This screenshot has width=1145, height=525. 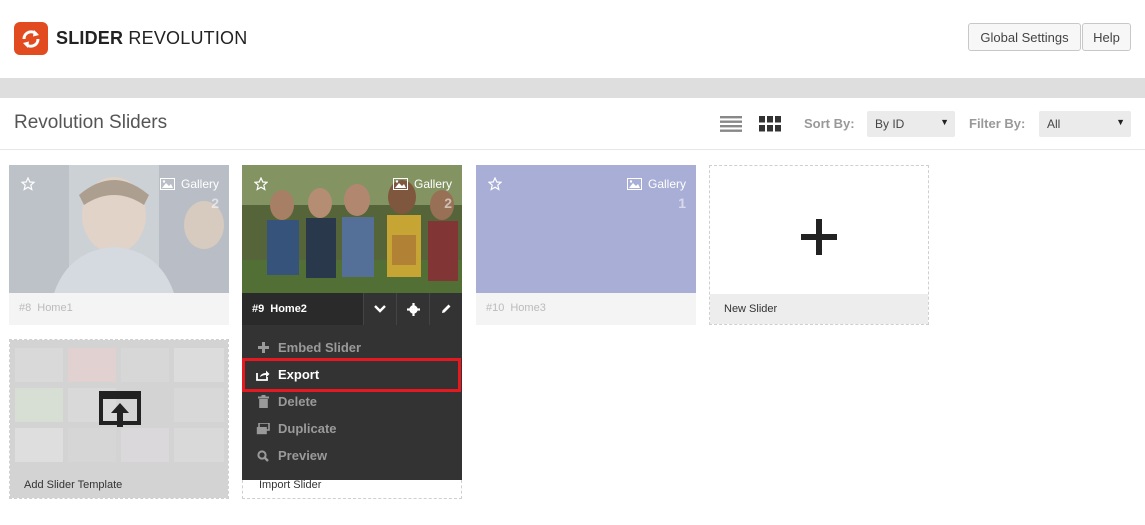 I want to click on search-icon, so click(x=263, y=456).